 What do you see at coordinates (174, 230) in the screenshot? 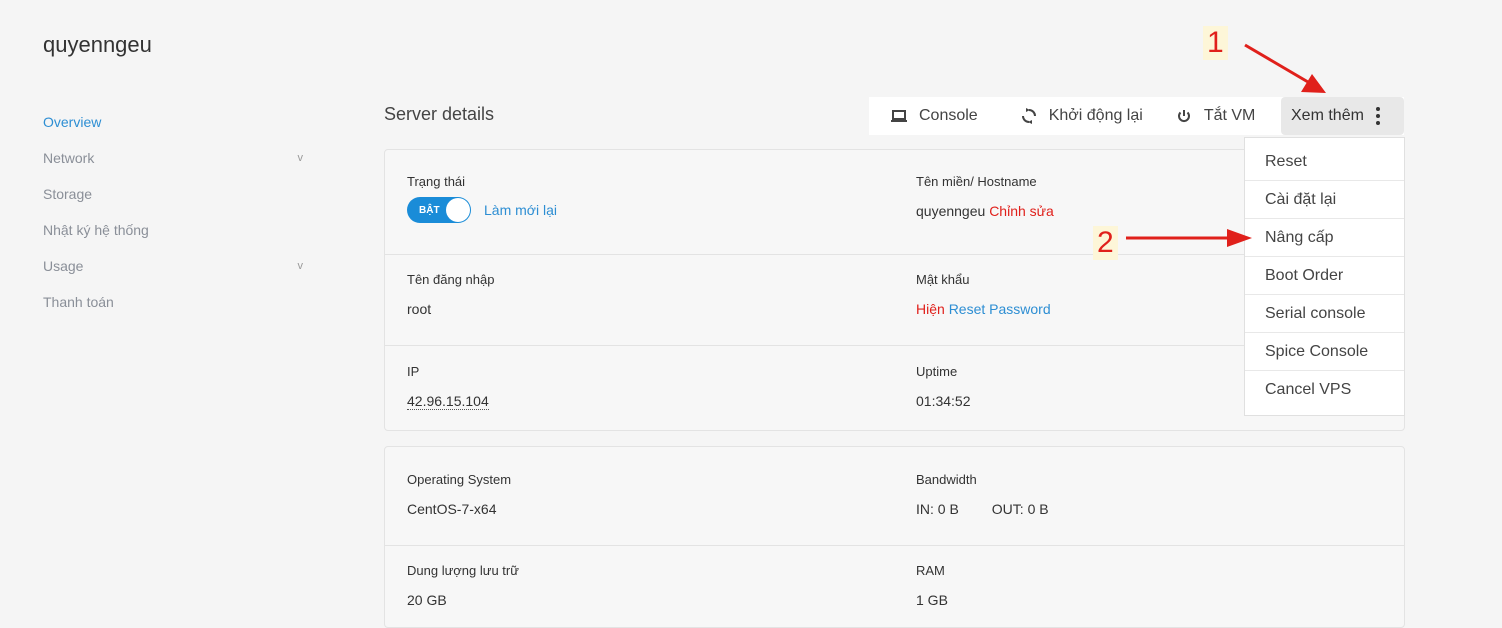
I see `sidebar-item-system-log: Nhật ký hệ thống` at bounding box center [174, 230].